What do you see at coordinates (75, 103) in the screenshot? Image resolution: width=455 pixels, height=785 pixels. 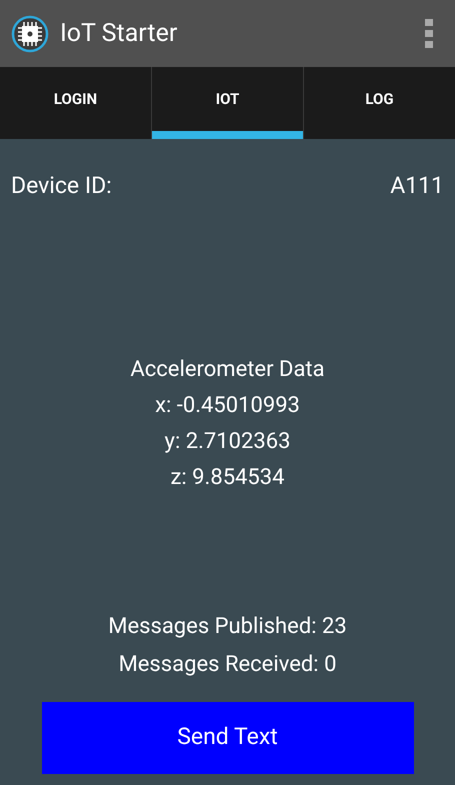 I see `tab: LOGIN` at bounding box center [75, 103].